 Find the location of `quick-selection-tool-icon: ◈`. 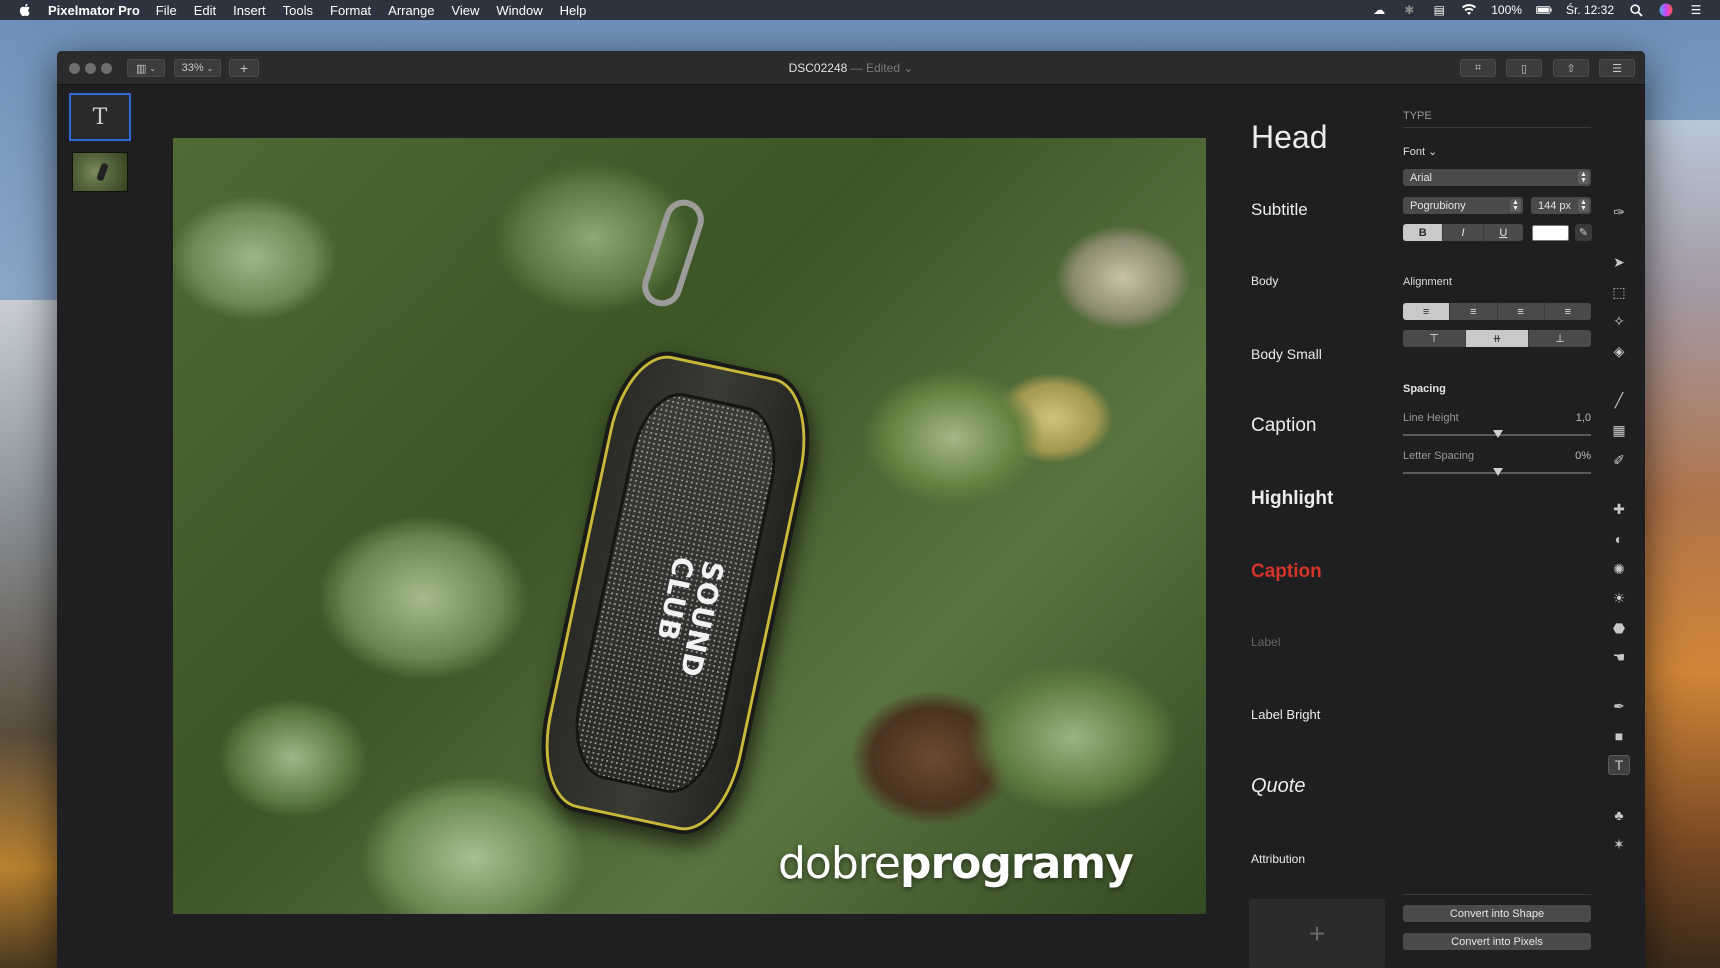

quick-selection-tool-icon: ◈ is located at coordinates (1619, 351).